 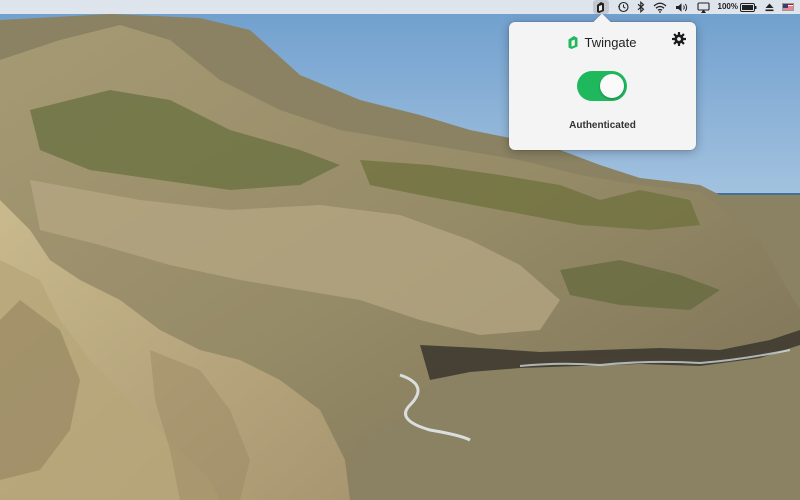 I want to click on twingate-logo-icon, so click(x=573, y=42).